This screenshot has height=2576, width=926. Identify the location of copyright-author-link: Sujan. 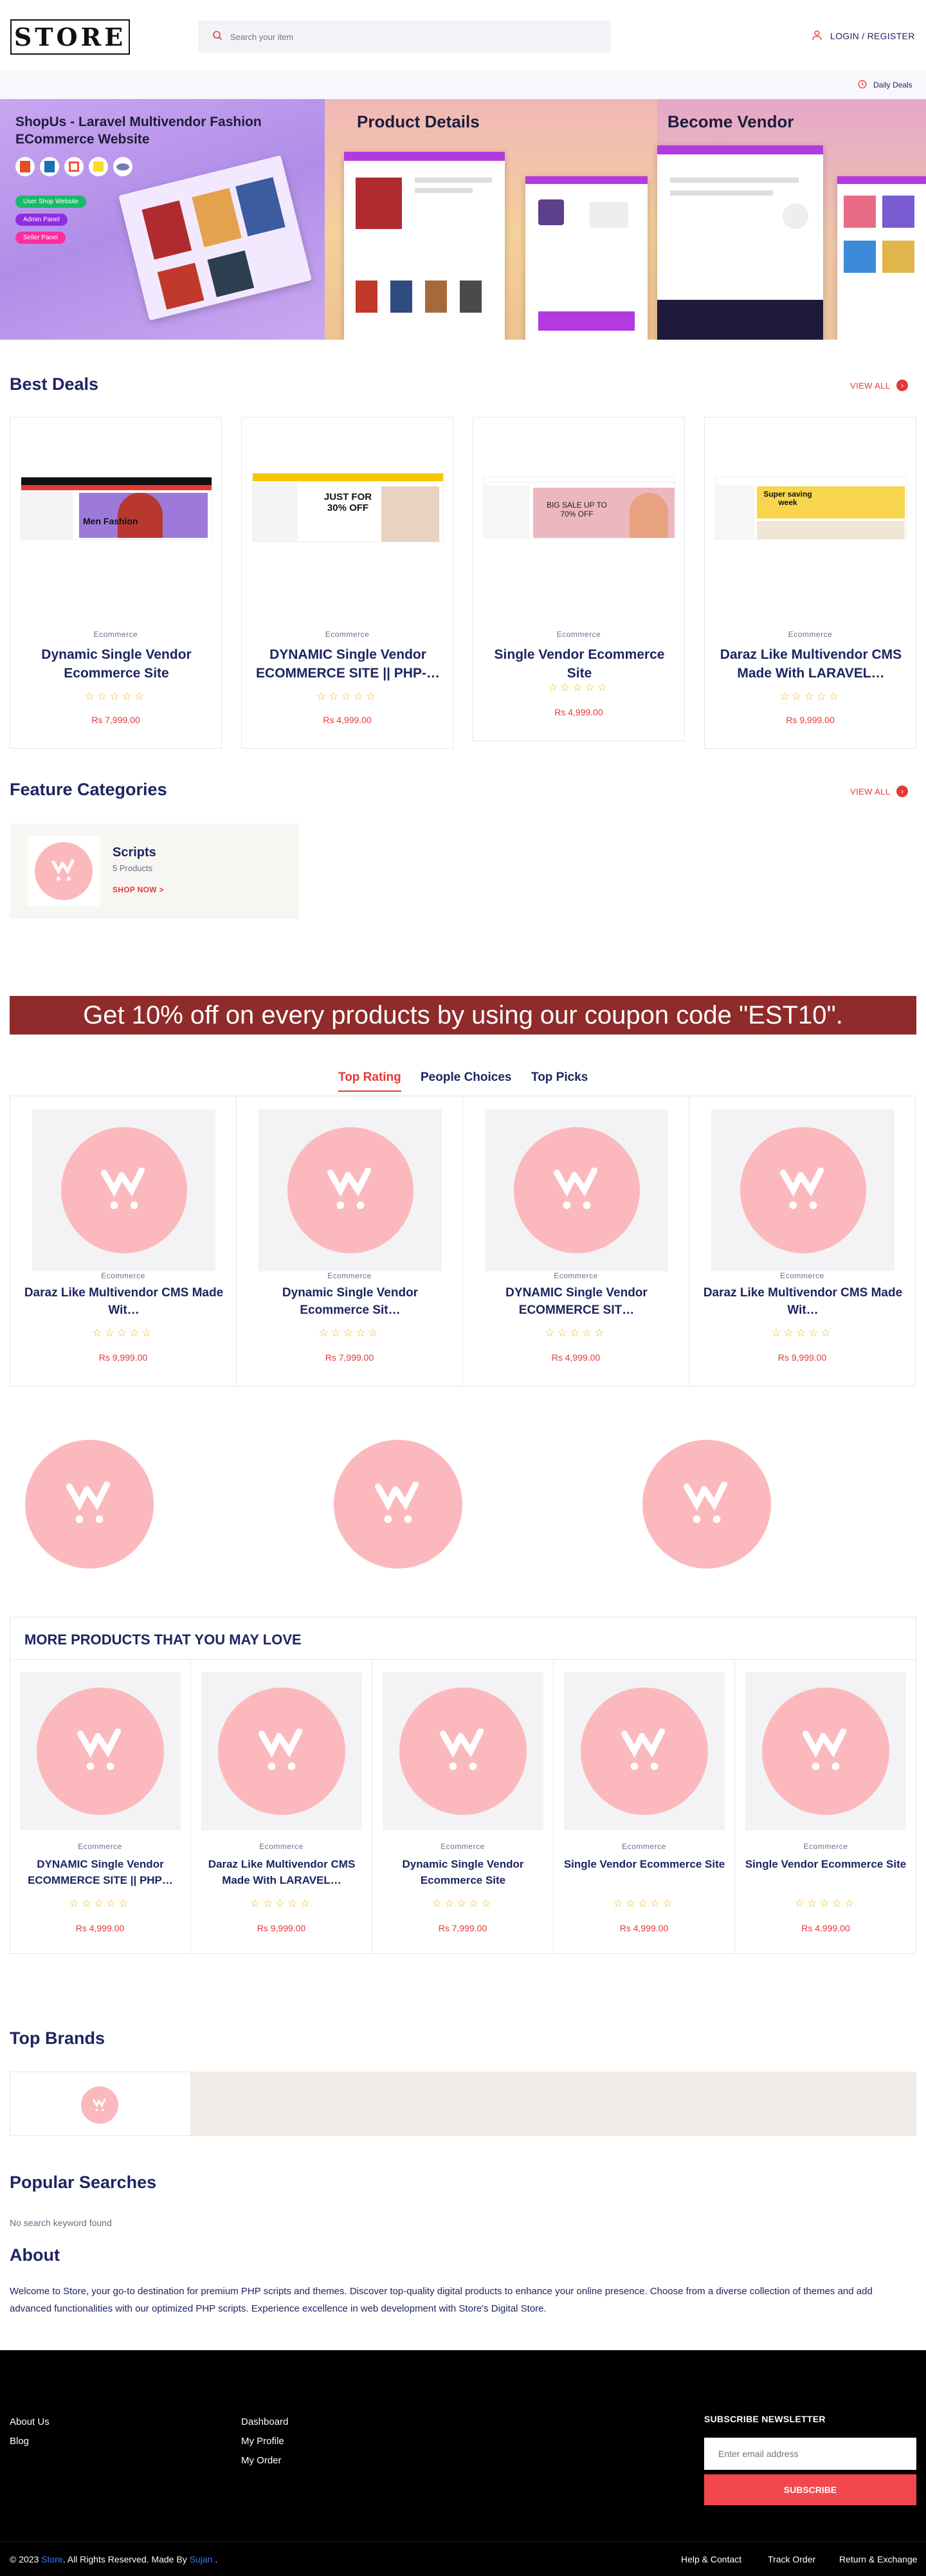
(202, 2559).